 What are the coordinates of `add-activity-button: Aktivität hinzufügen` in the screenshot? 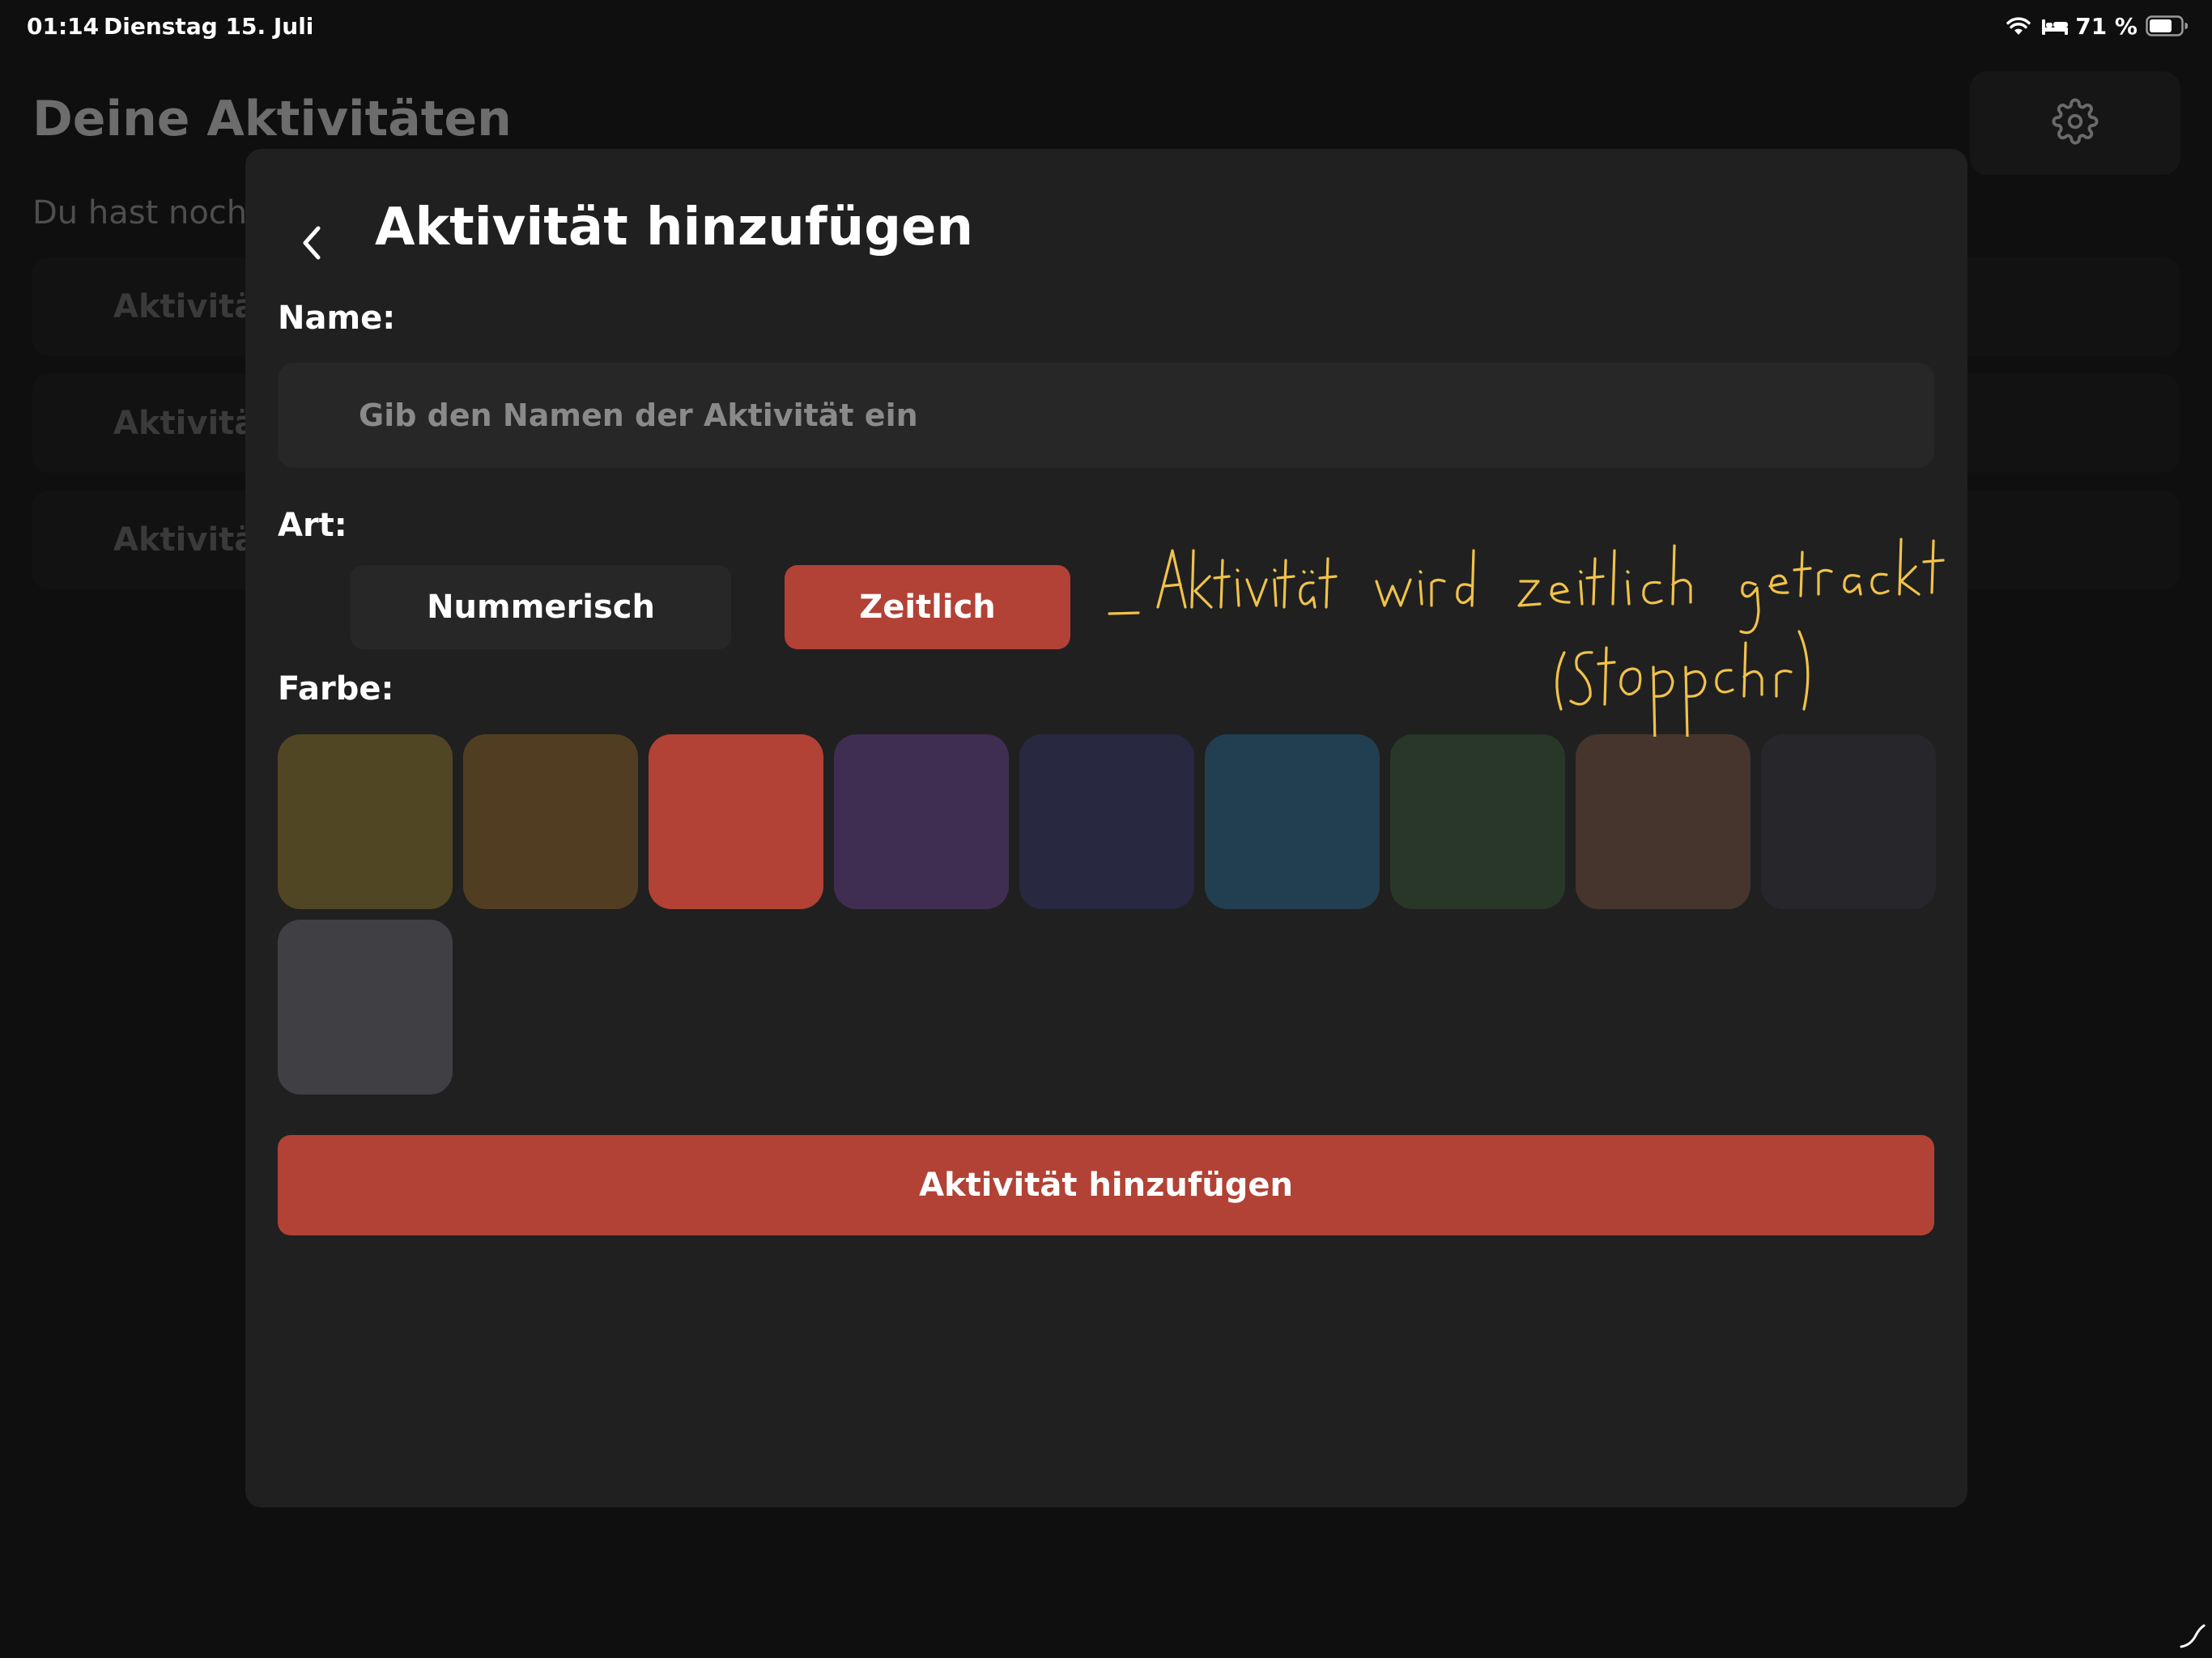 It's located at (1106, 1185).